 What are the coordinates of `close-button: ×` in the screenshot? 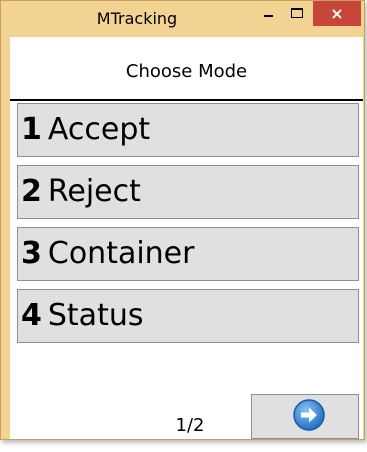 It's located at (337, 13).